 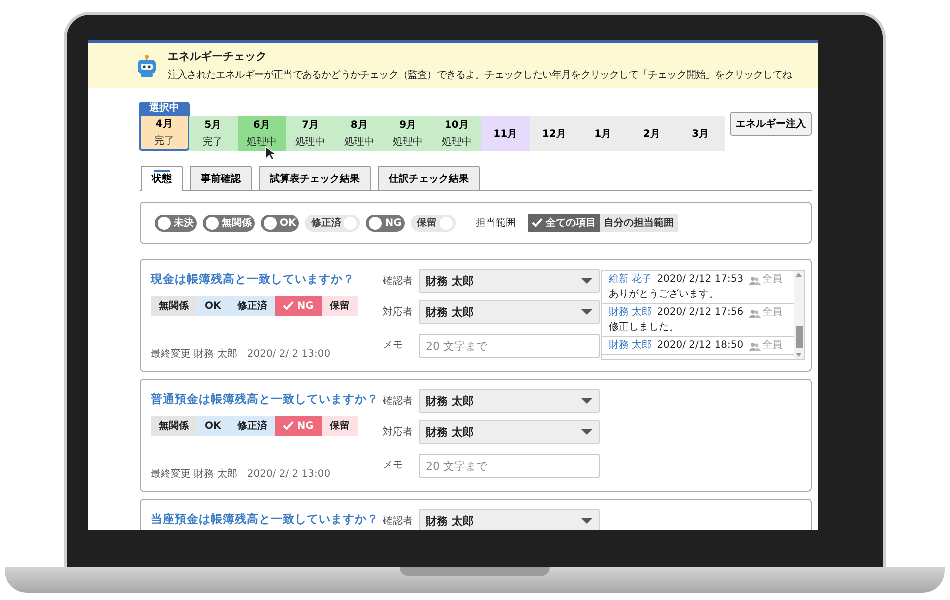 I want to click on selected-badge: 選択中, so click(x=164, y=109).